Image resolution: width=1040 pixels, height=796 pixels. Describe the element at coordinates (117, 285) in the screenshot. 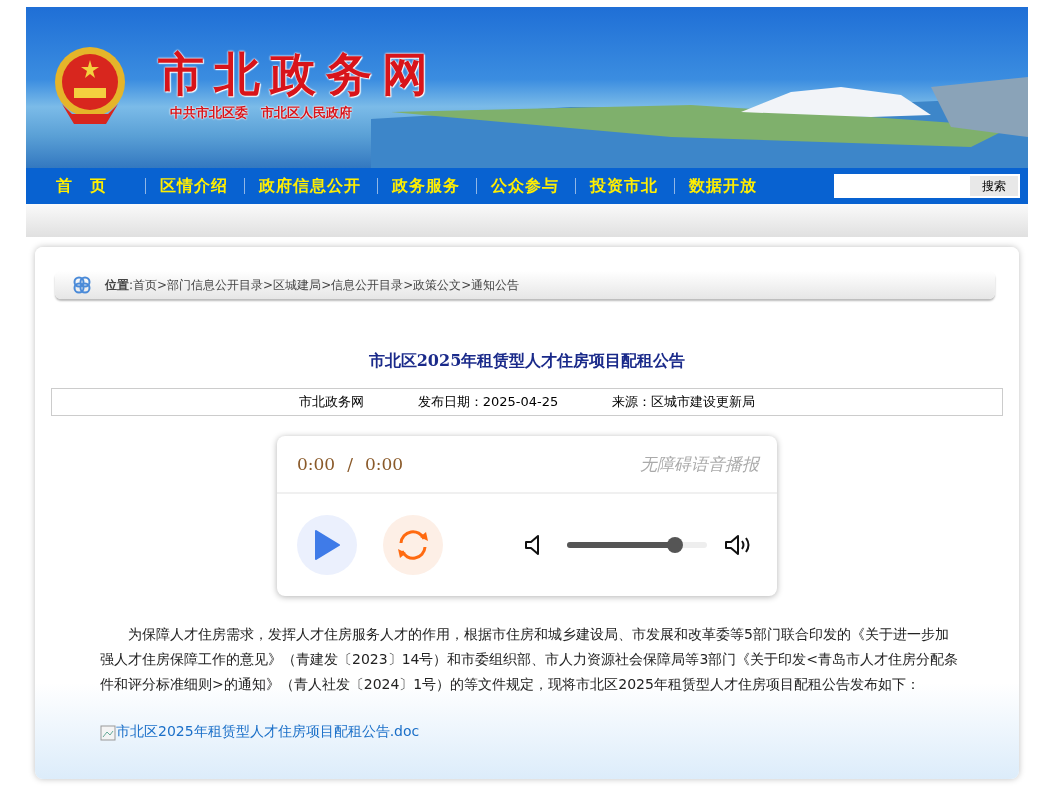

I see `breadcrumb-label: 位置` at that location.